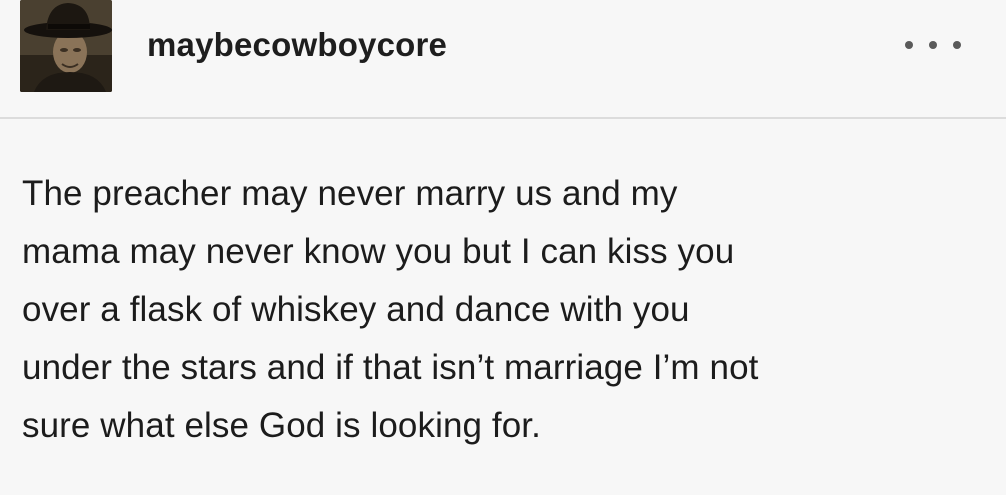 This screenshot has width=1006, height=495. What do you see at coordinates (350, 193) in the screenshot?
I see `post-body-line: The preacher may never marry us and my` at bounding box center [350, 193].